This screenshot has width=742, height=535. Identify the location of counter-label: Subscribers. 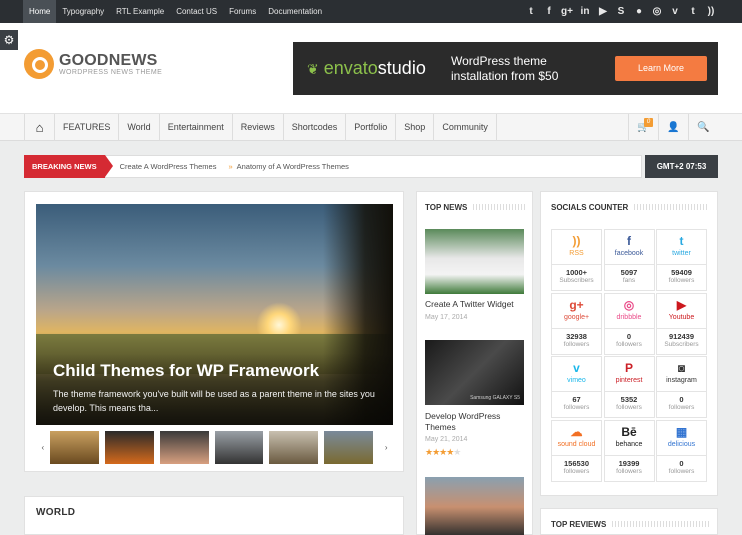
(576, 280).